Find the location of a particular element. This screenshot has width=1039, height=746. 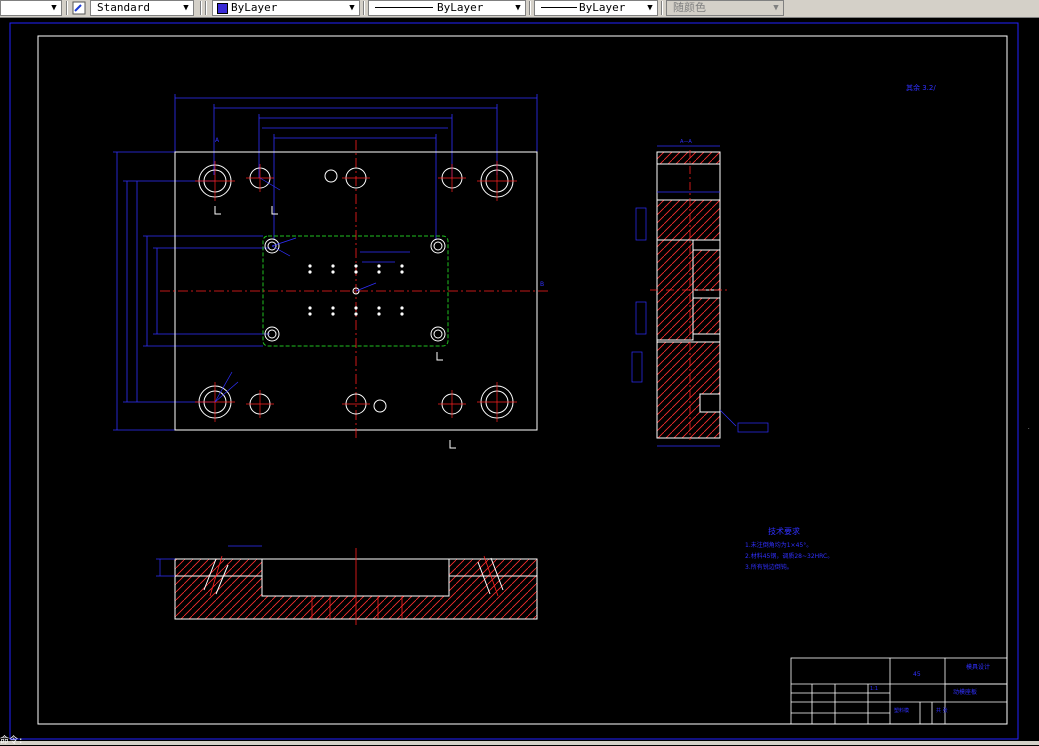

bottom-section is located at coordinates (347, 585).